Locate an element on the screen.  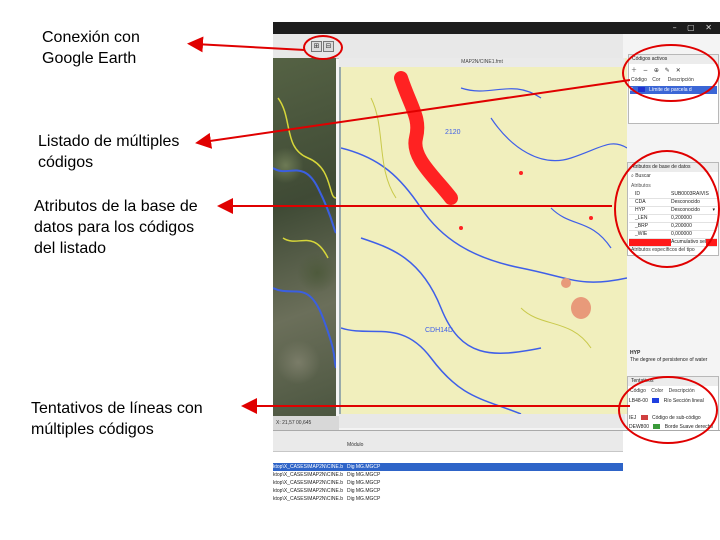
arrow-multi-codes is located at coordinates (413, 114).